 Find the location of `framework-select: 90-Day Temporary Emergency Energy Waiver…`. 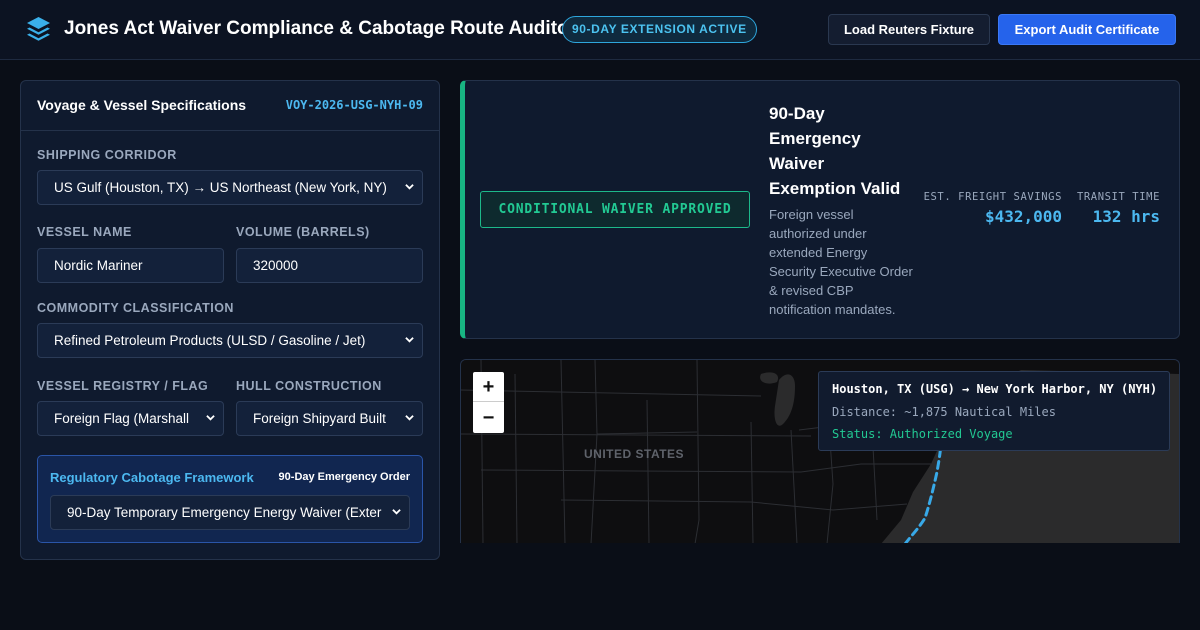

framework-select: 90-Day Temporary Emergency Energy Waiver… is located at coordinates (230, 512).